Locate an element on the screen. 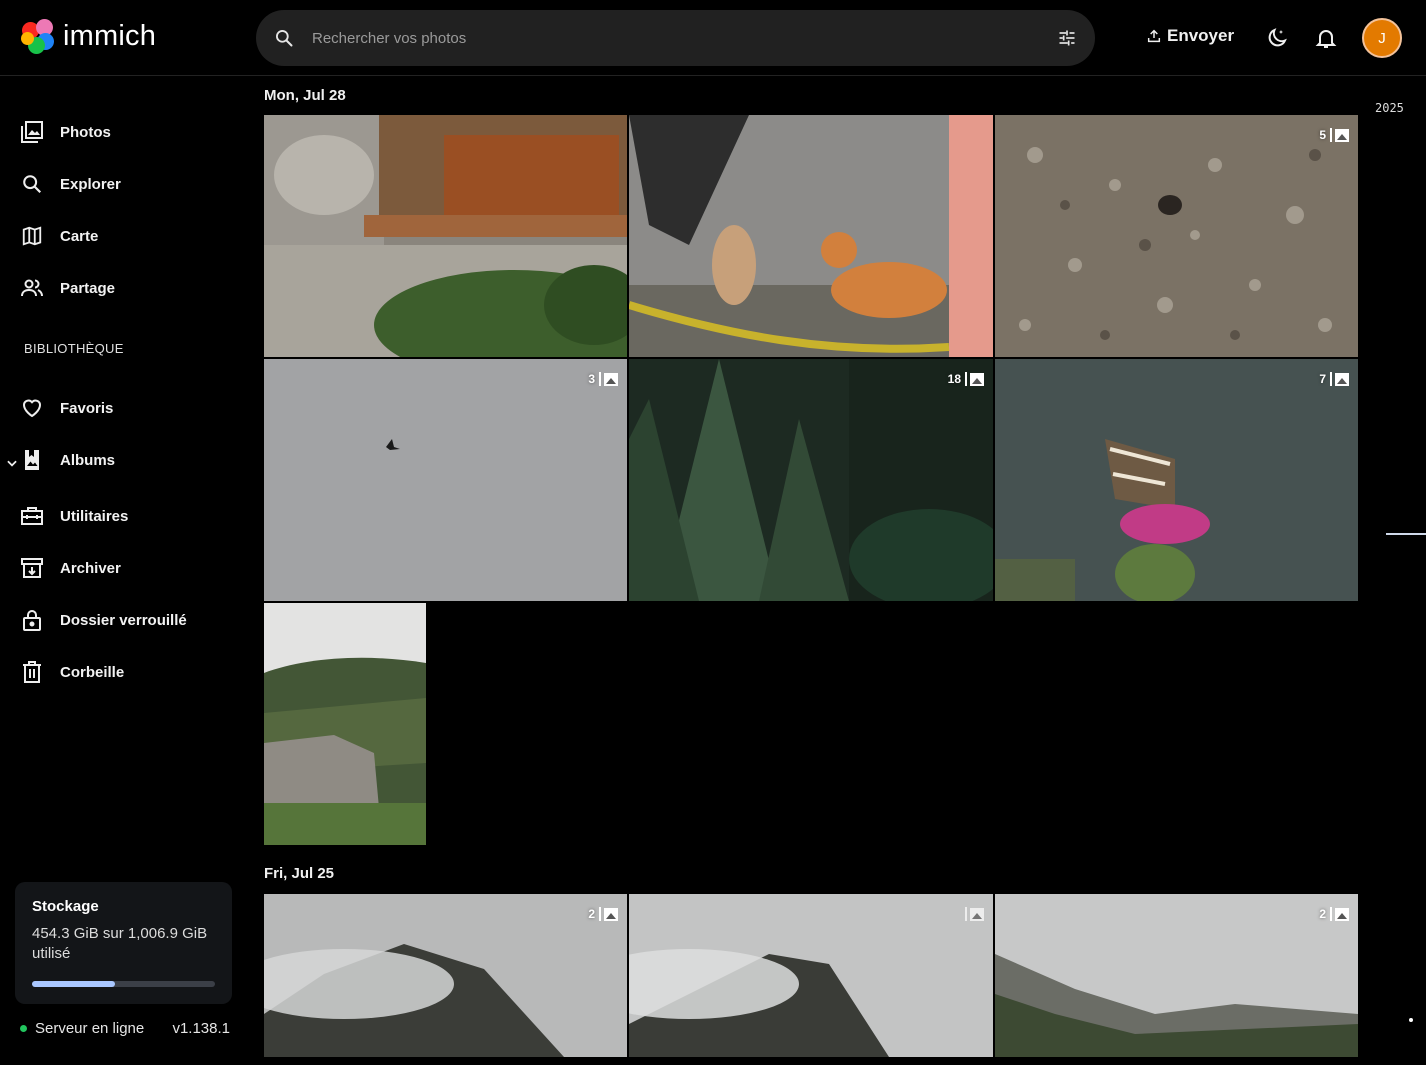 Image resolution: width=1426 pixels, height=1065 pixels. tune-filter-icon is located at coordinates (1067, 38).